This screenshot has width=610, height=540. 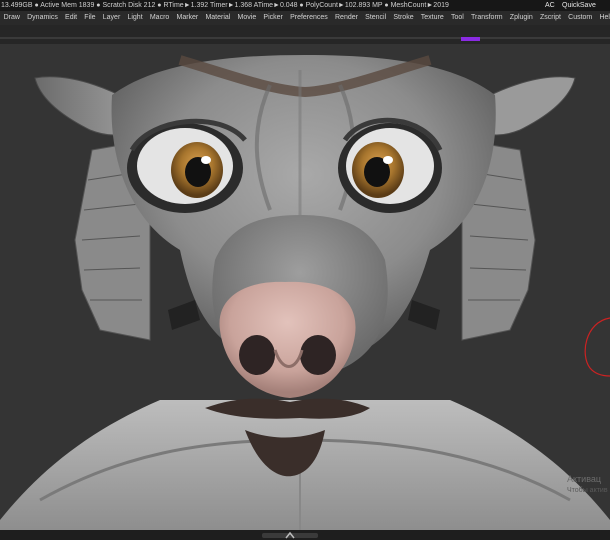 What do you see at coordinates (135, 18) in the screenshot?
I see `menu-item-light: Light` at bounding box center [135, 18].